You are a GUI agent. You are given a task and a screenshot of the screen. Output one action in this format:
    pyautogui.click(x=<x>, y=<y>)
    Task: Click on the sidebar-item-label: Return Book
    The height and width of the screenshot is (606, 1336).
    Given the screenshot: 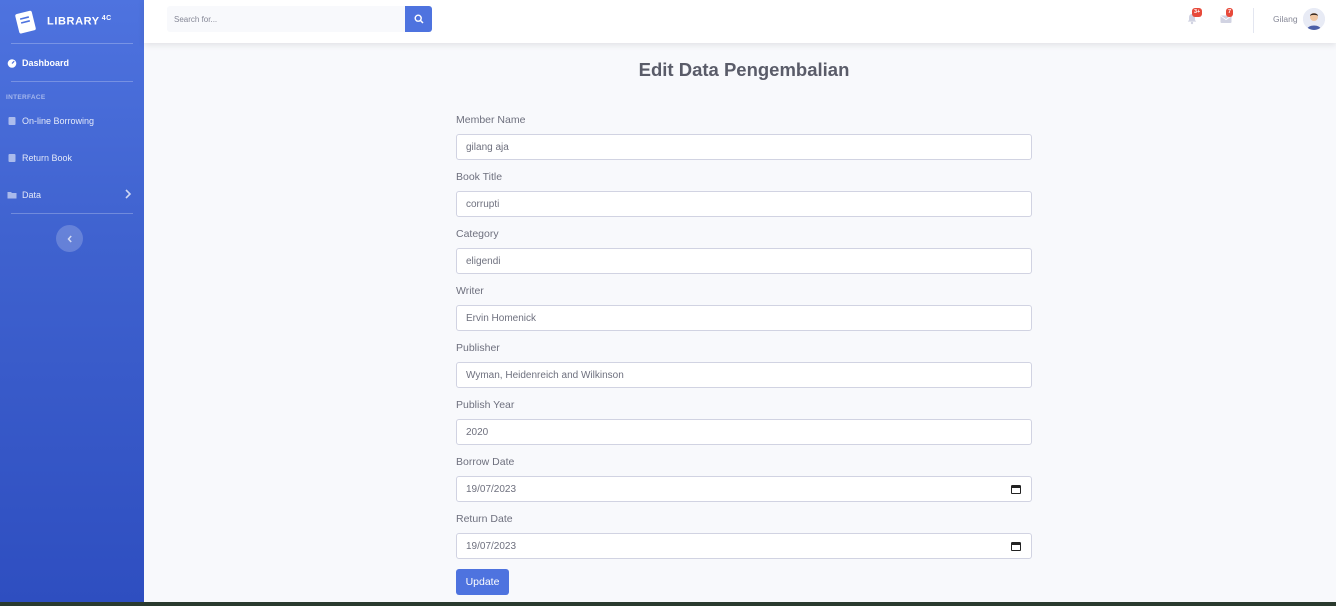 What is the action you would take?
    pyautogui.click(x=47, y=157)
    